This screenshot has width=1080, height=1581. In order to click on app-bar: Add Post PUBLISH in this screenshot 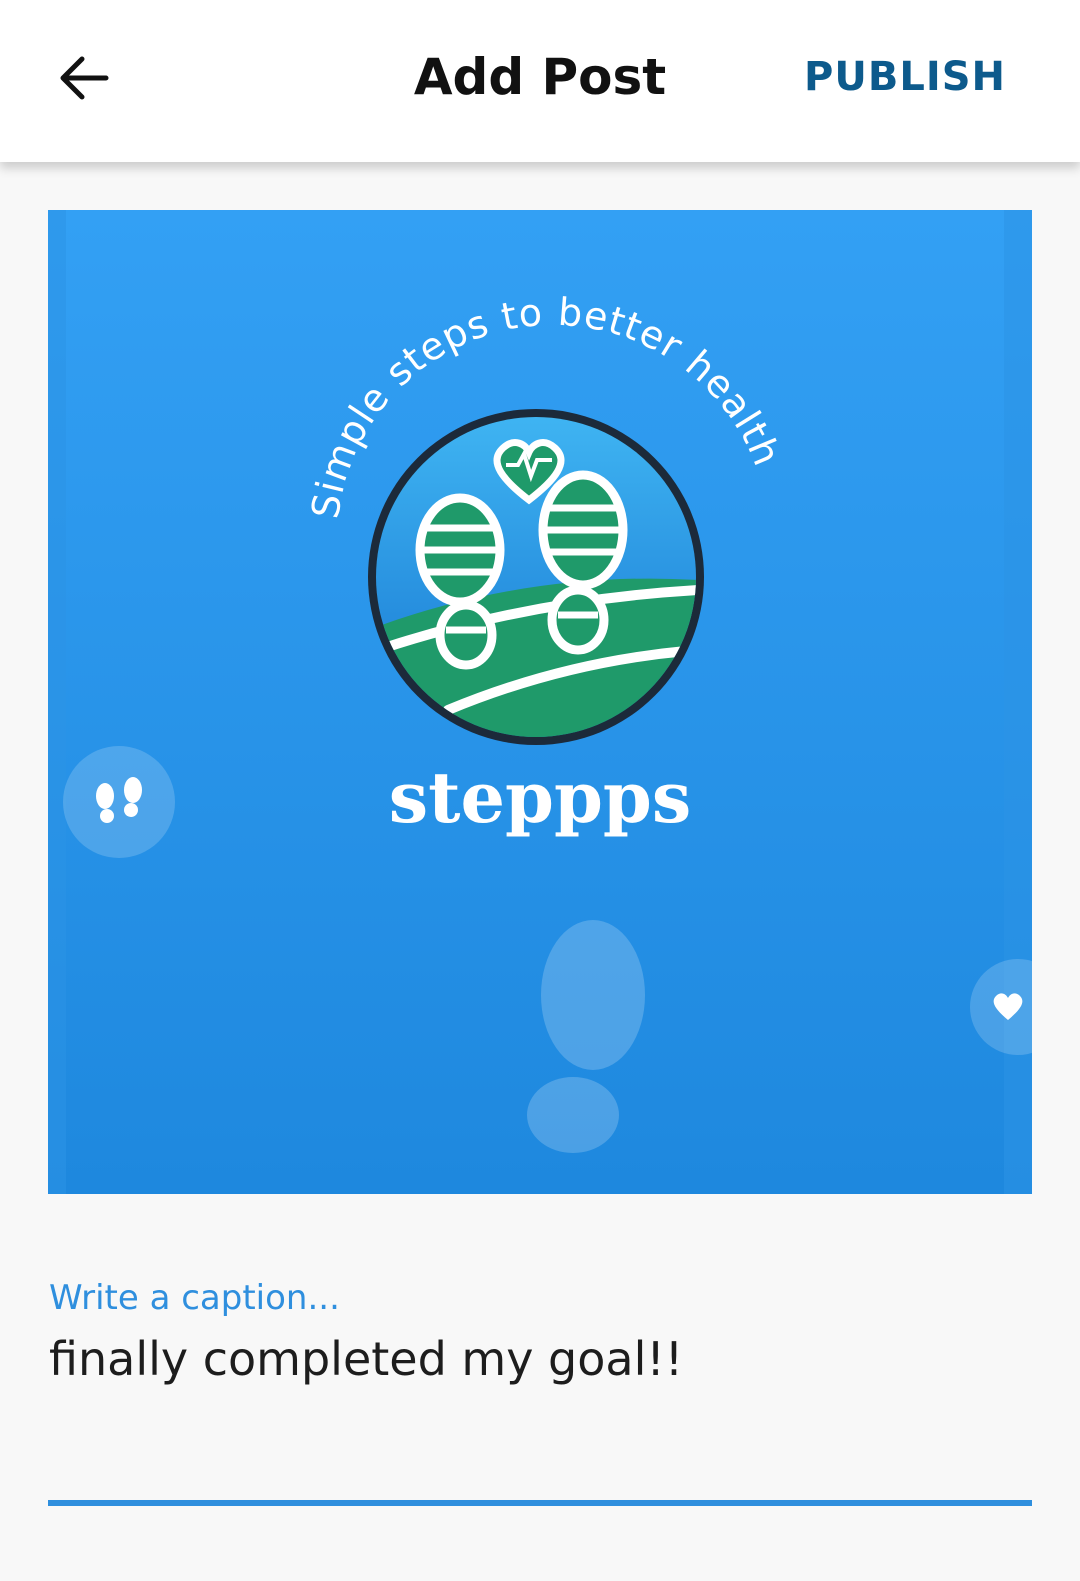, I will do `click(540, 81)`.